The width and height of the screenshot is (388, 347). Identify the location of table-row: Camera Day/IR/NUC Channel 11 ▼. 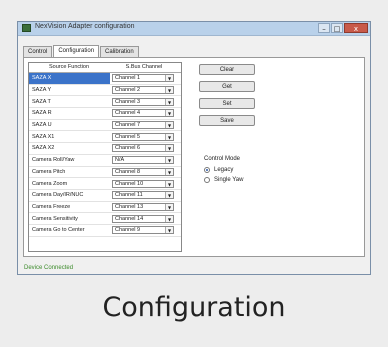
(105, 196).